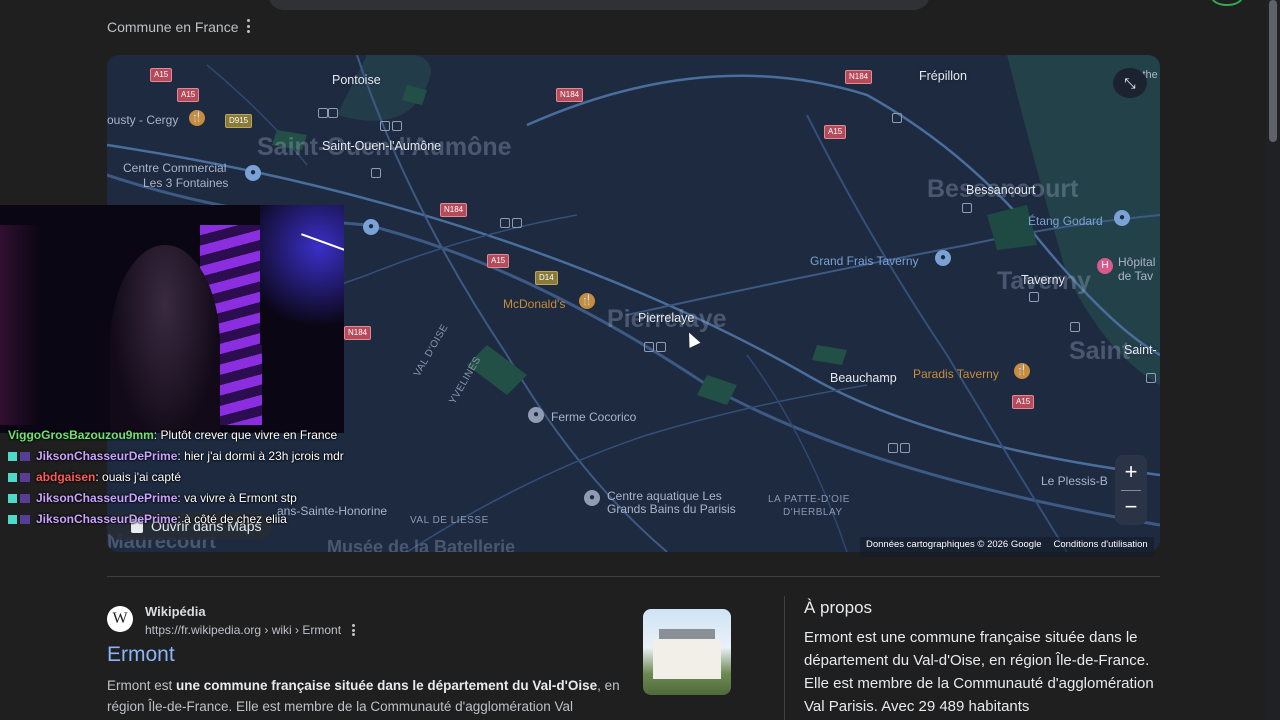 The height and width of the screenshot is (720, 1280). I want to click on map-city-label: Frépillon, so click(943, 76).